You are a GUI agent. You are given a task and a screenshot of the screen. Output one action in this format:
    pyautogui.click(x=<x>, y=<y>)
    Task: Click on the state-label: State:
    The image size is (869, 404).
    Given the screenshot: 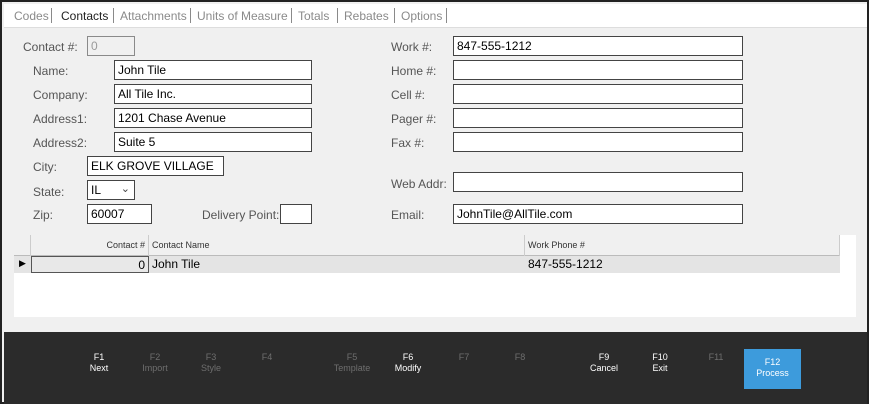 What is the action you would take?
    pyautogui.click(x=49, y=192)
    